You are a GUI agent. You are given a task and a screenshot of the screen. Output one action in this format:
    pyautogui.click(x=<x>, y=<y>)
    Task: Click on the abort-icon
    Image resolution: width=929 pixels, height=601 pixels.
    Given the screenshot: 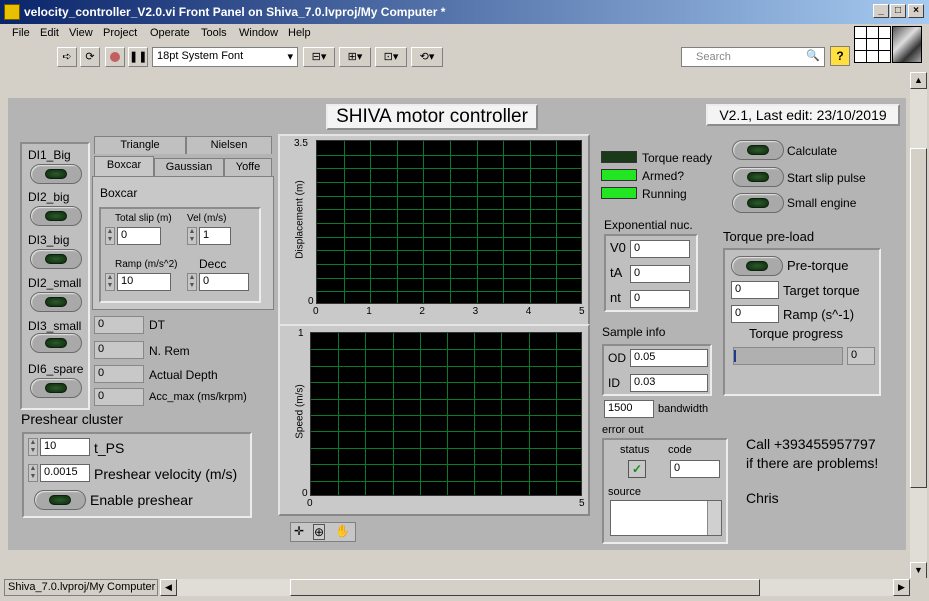 What is the action you would take?
    pyautogui.click(x=115, y=57)
    